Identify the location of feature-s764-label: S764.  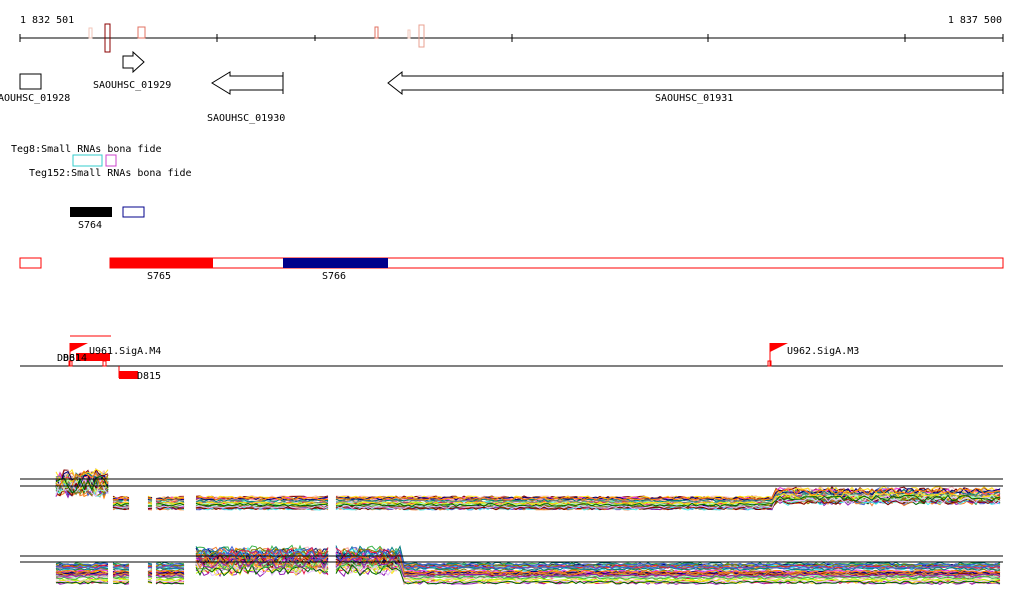
(90, 225).